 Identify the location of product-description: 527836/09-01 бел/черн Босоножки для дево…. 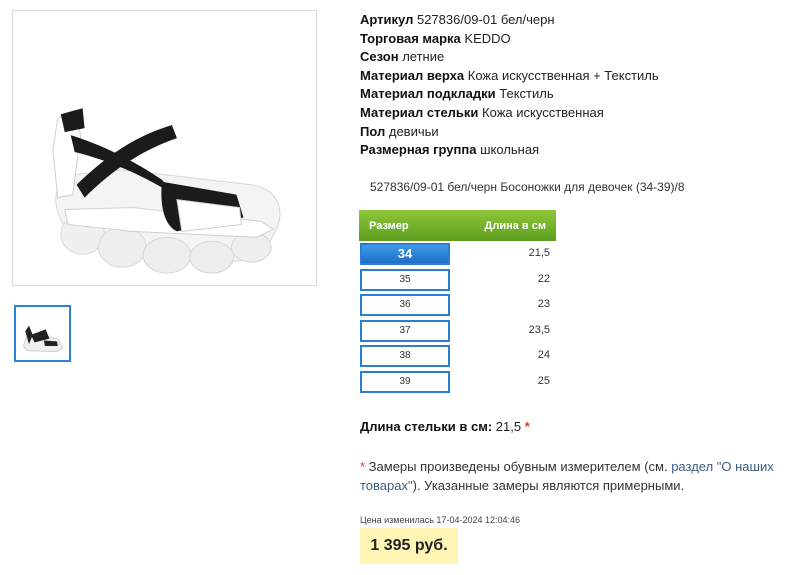
(527, 187).